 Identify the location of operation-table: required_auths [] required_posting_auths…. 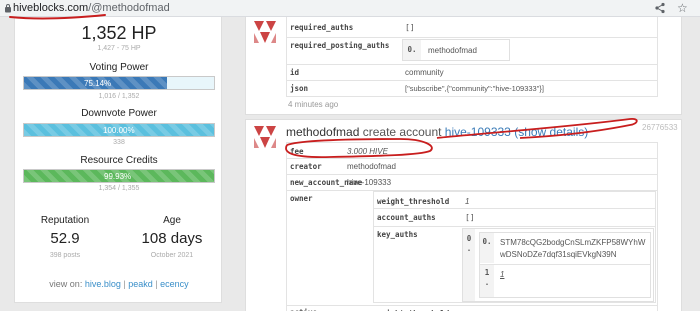
(472, 57).